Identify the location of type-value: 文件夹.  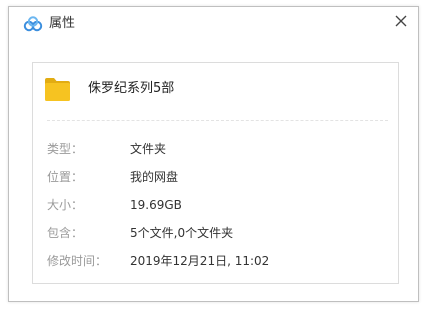
(148, 149).